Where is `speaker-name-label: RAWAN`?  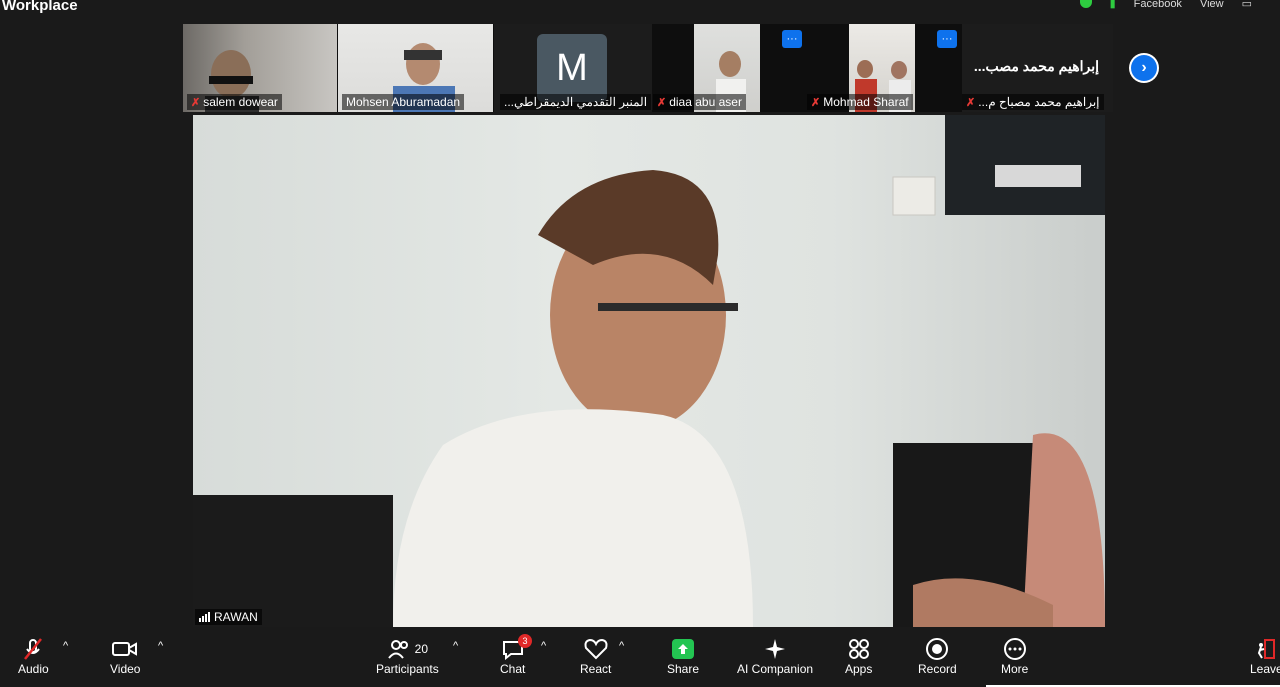
speaker-name-label: RAWAN is located at coordinates (228, 617).